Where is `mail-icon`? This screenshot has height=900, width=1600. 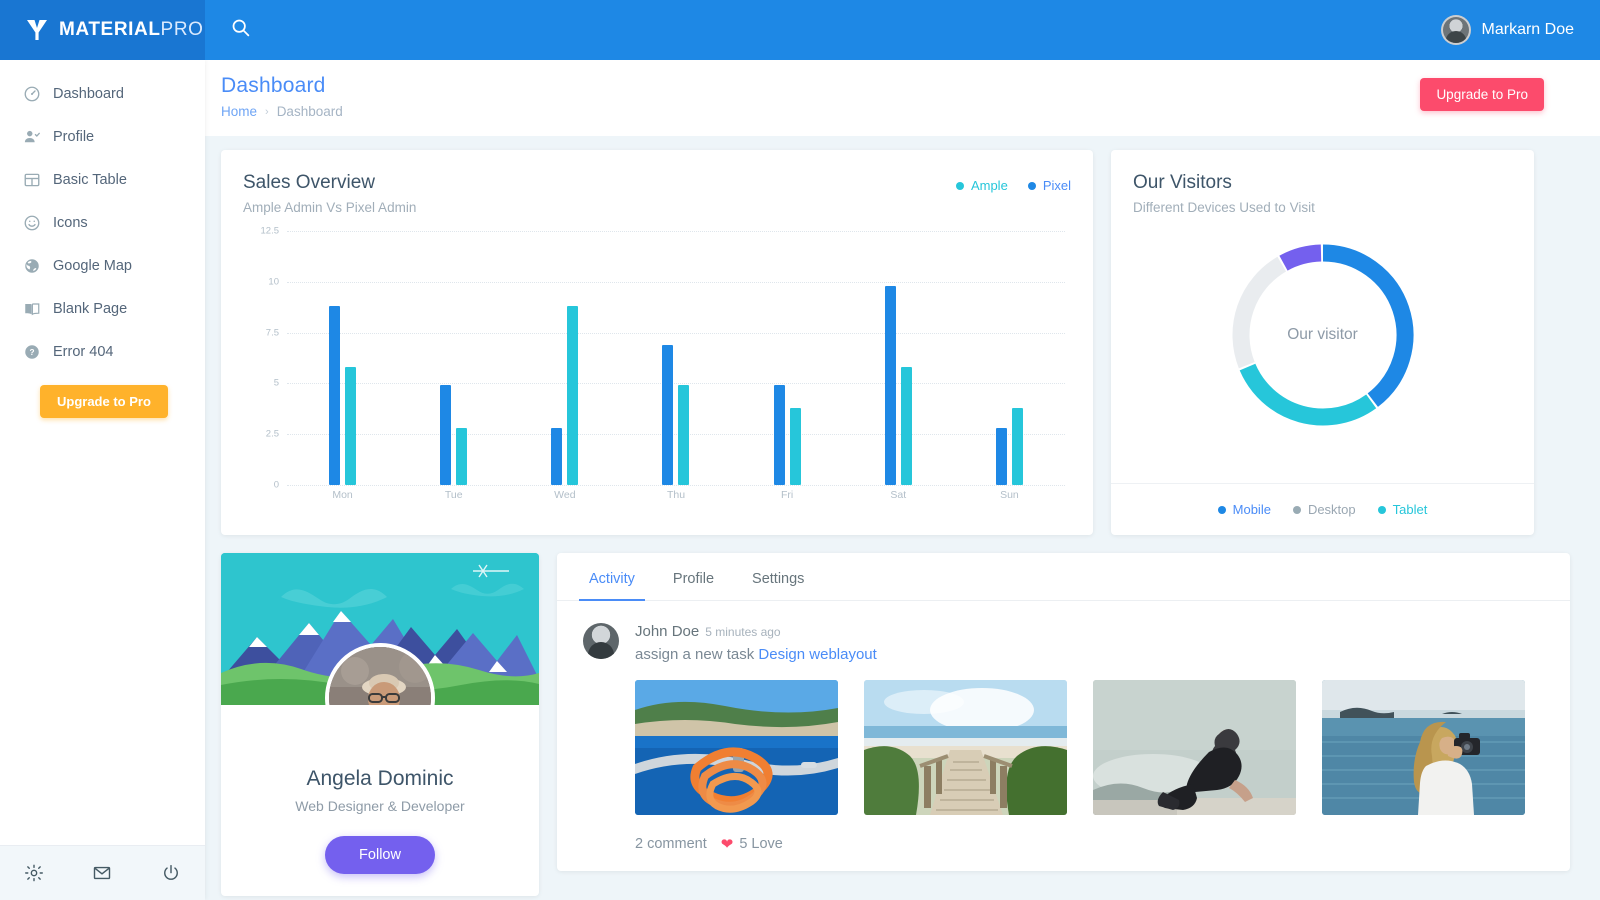 mail-icon is located at coordinates (102, 873).